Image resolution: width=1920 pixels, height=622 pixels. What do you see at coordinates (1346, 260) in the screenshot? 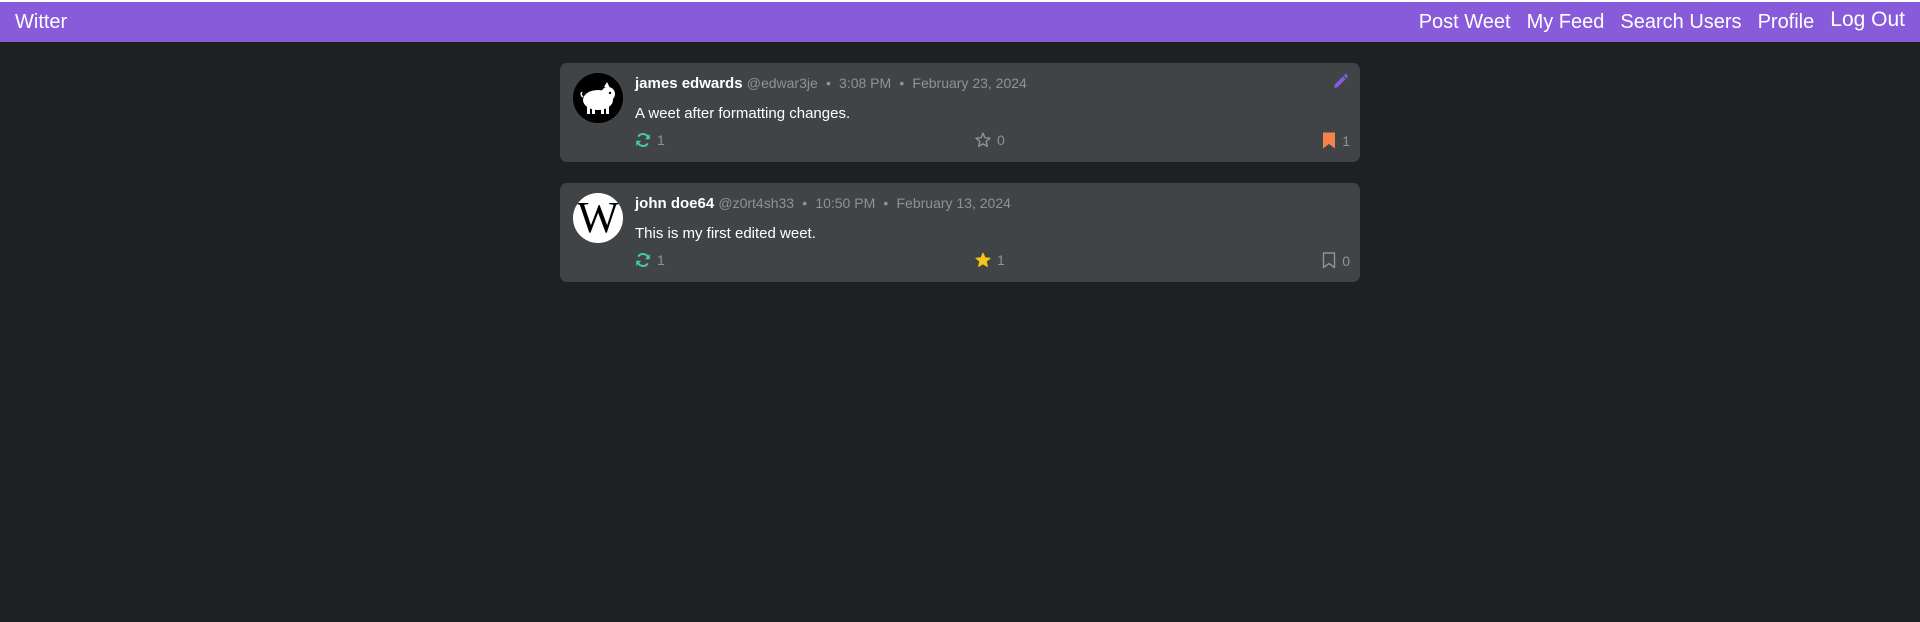
I see `bookmark-count: 0` at bounding box center [1346, 260].